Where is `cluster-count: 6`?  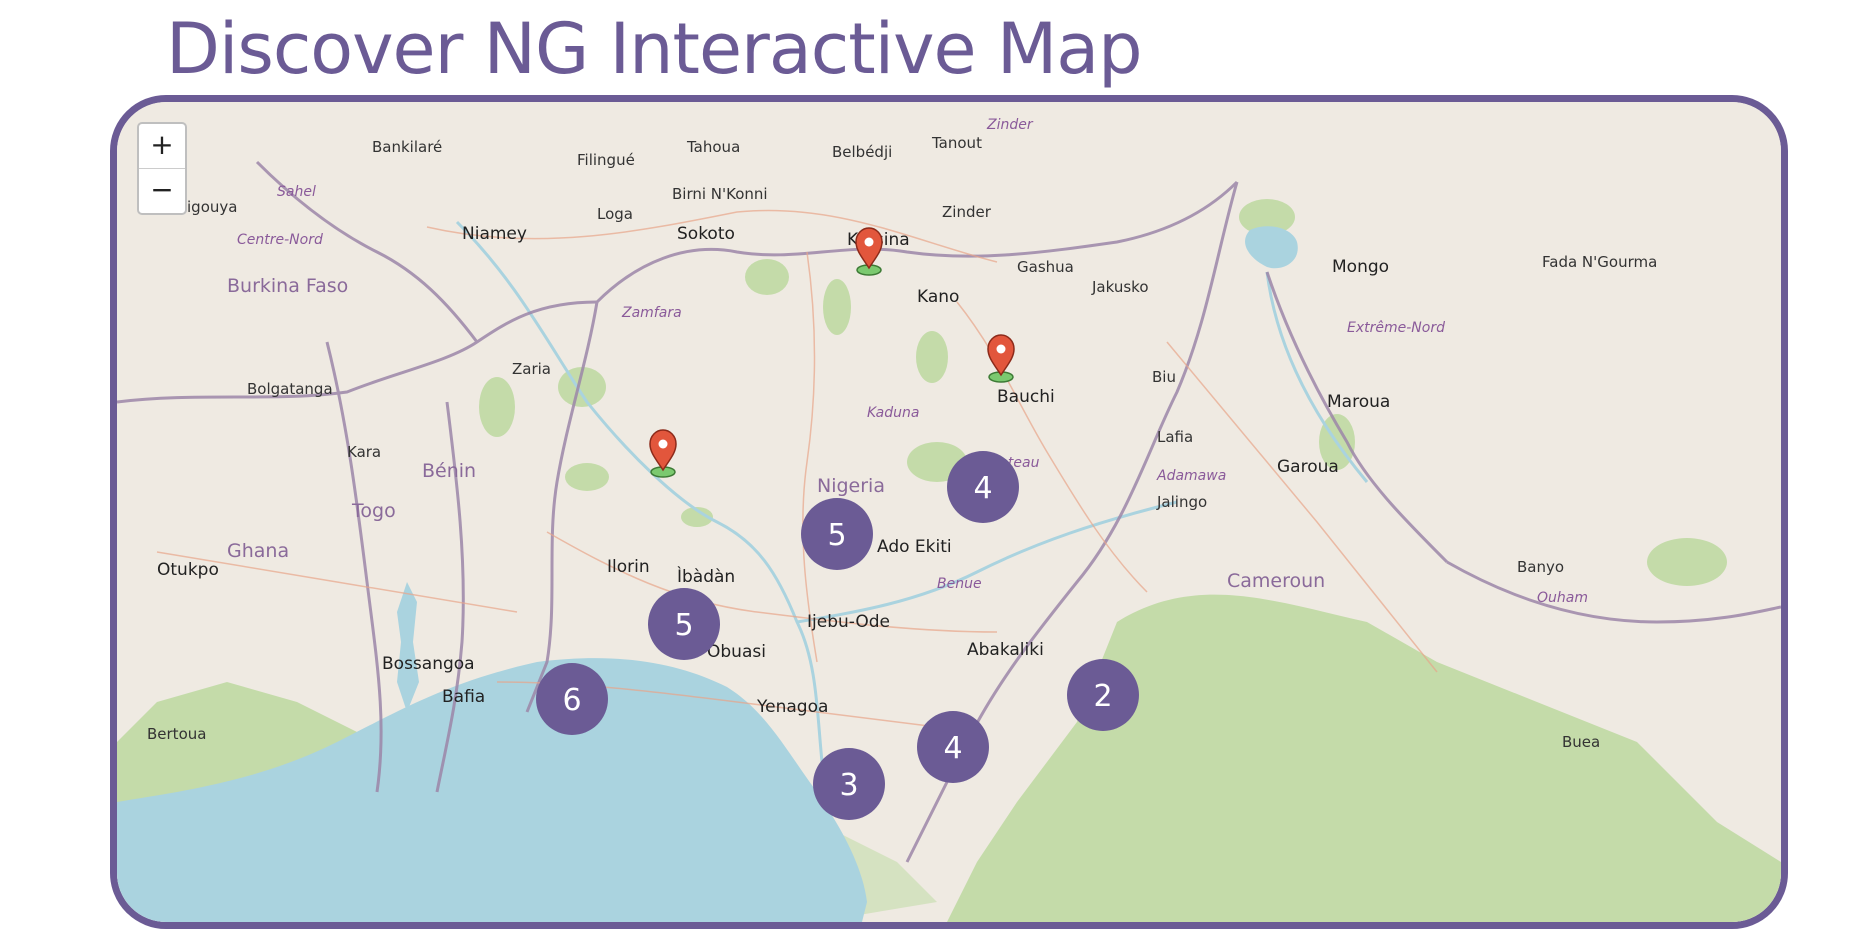 cluster-count: 6 is located at coordinates (571, 700).